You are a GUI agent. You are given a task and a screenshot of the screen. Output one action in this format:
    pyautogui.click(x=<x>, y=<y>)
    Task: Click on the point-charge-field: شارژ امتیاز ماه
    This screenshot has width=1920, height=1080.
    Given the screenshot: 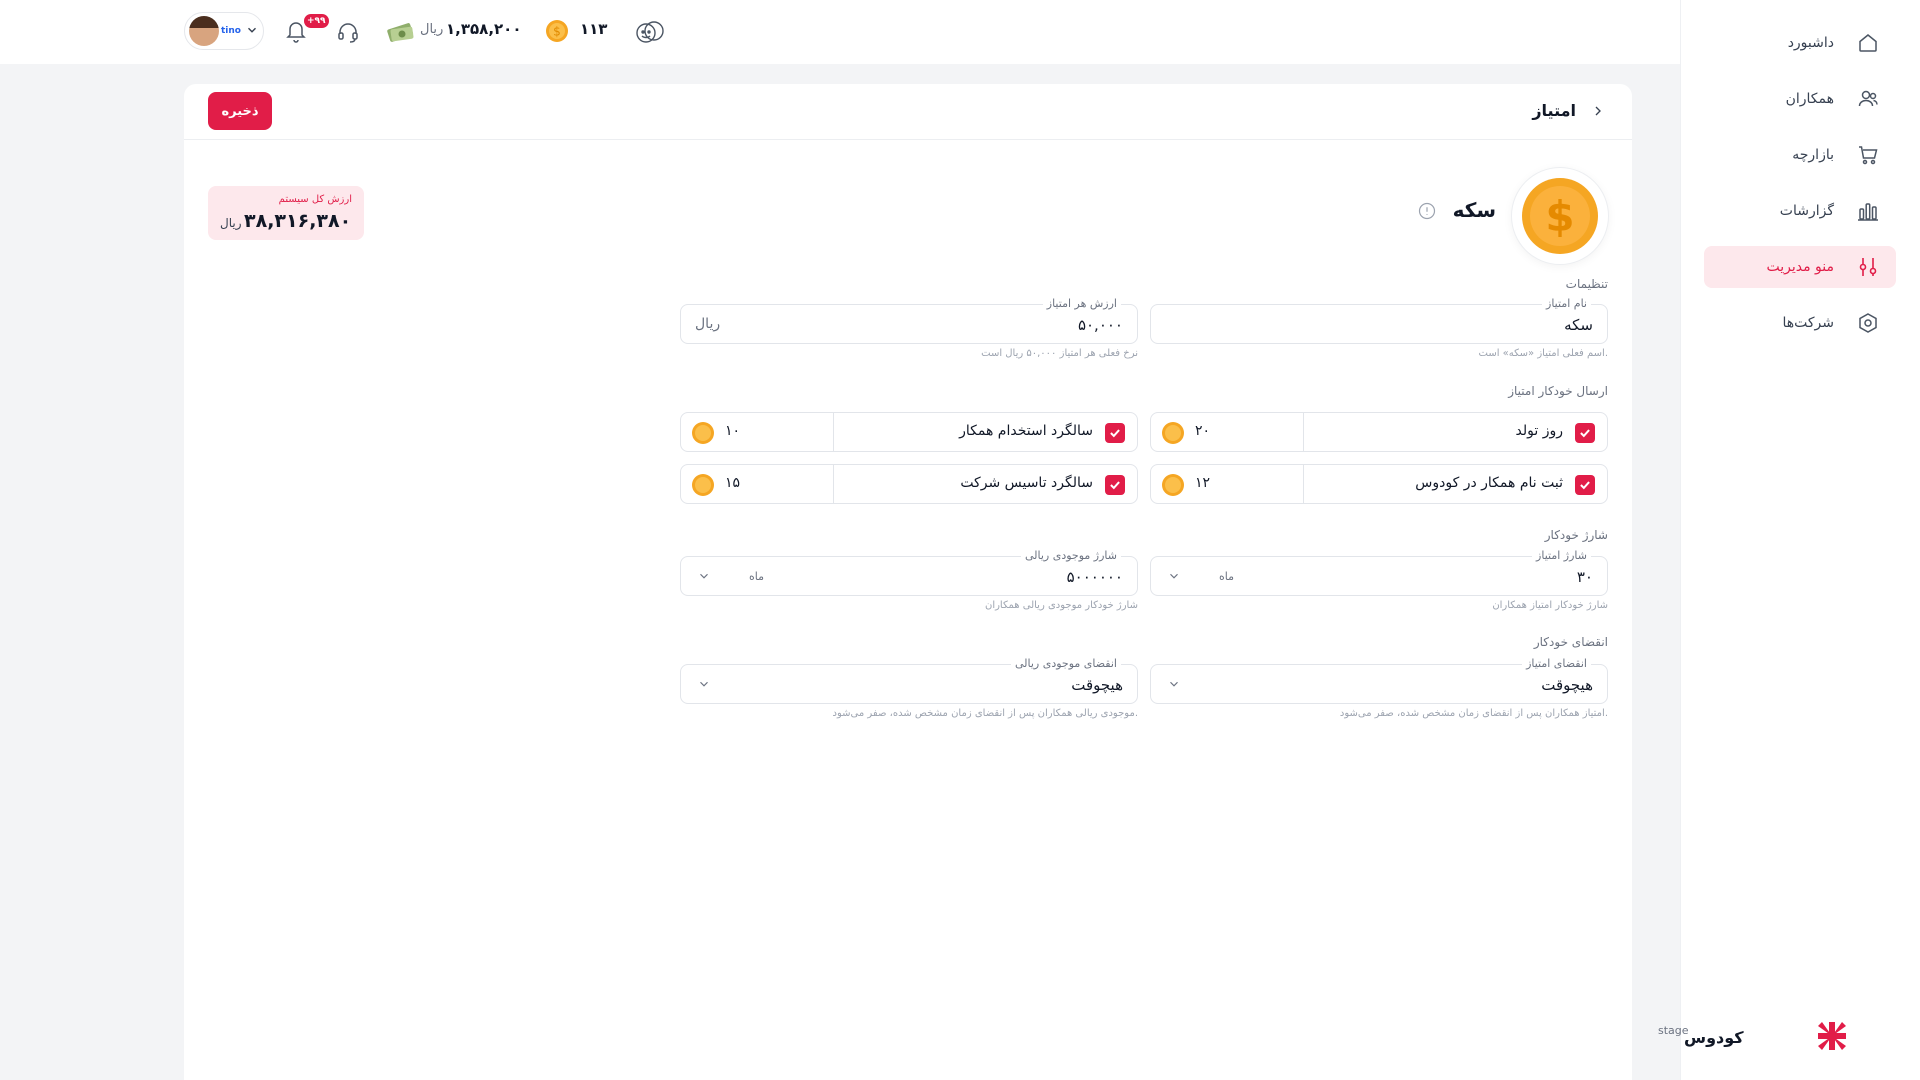 What is the action you would take?
    pyautogui.click(x=1379, y=572)
    